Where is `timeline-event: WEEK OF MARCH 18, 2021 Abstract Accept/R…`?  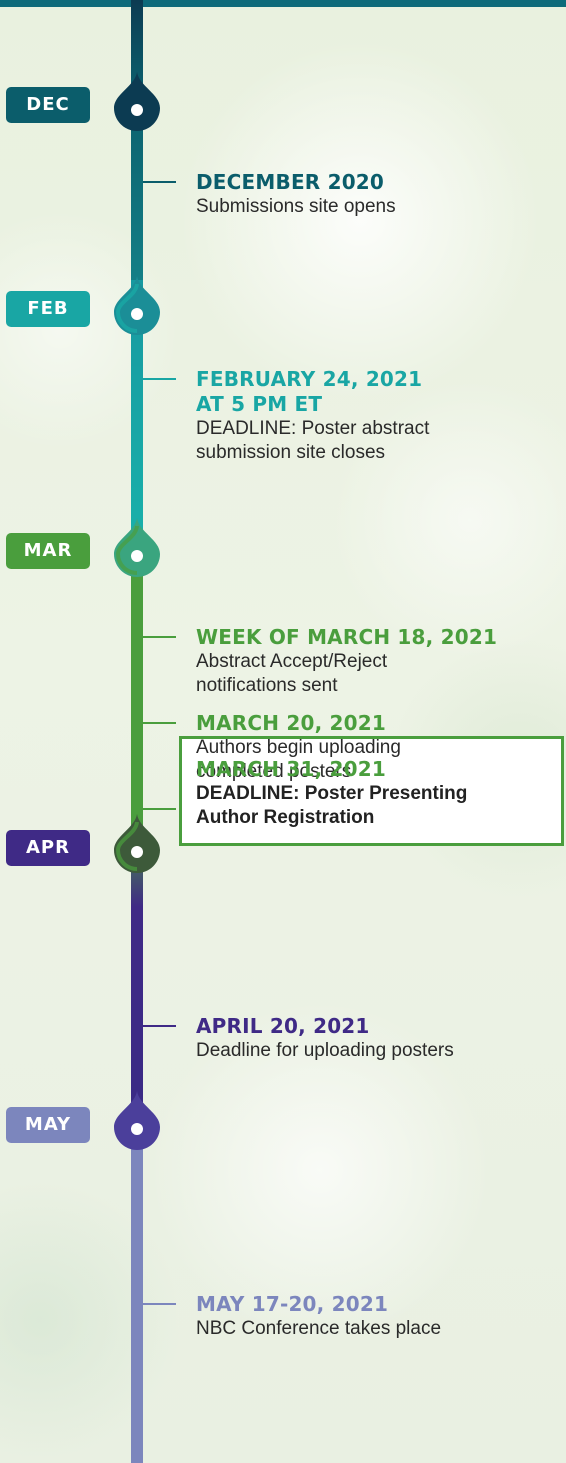
timeline-event: WEEK OF MARCH 18, 2021 Abstract Accept/R… is located at coordinates (380, 661).